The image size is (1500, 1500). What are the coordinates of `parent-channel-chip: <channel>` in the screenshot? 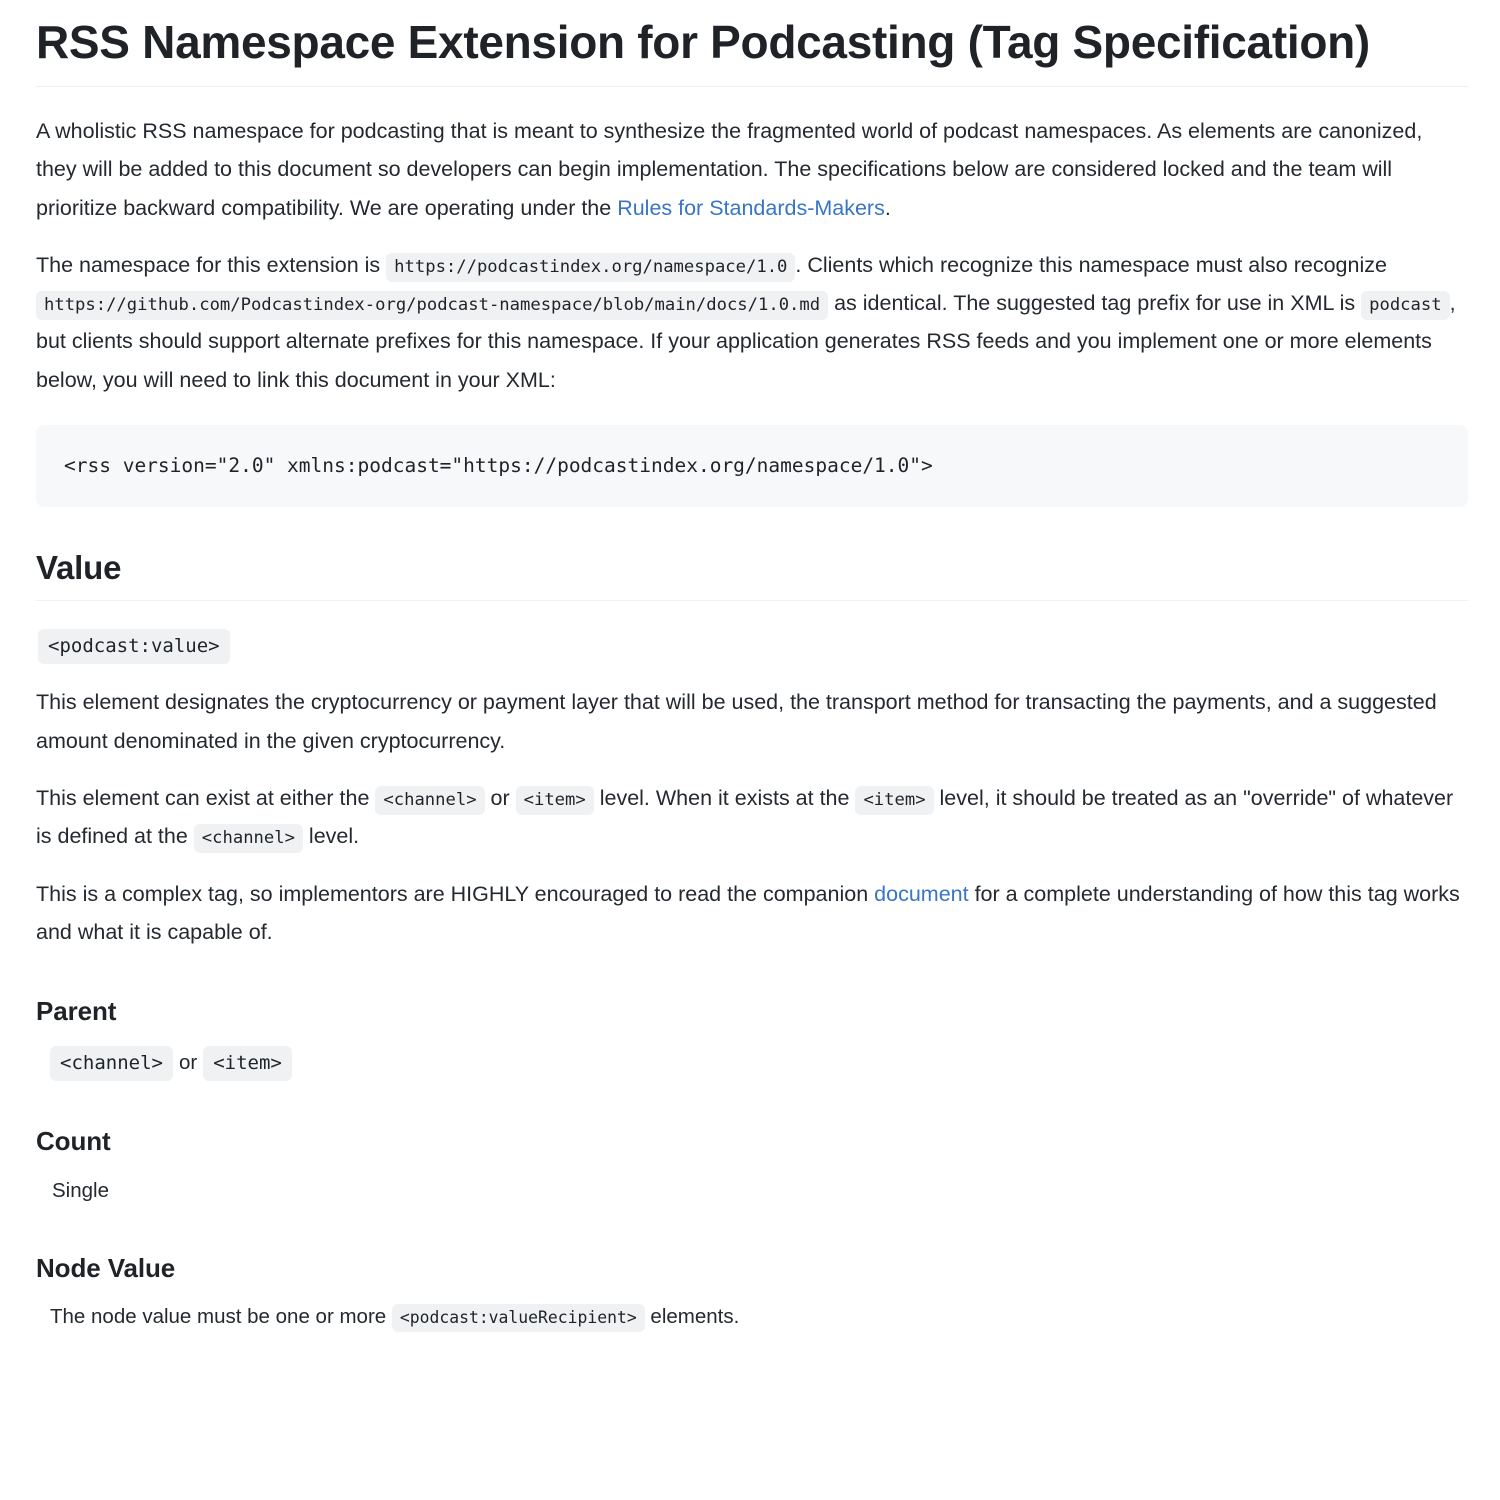 It's located at (111, 1063).